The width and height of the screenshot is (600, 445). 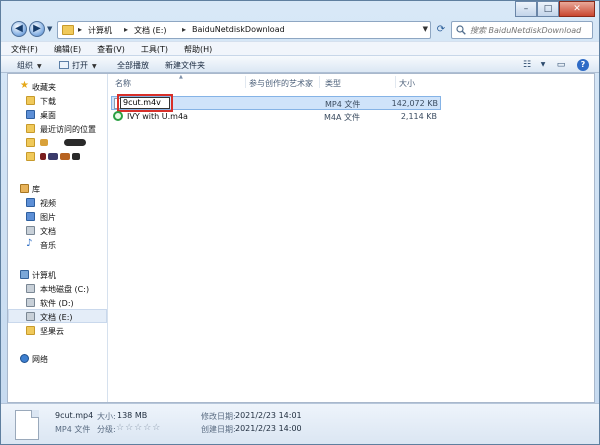 What do you see at coordinates (24, 358) in the screenshot?
I see `network-icon` at bounding box center [24, 358].